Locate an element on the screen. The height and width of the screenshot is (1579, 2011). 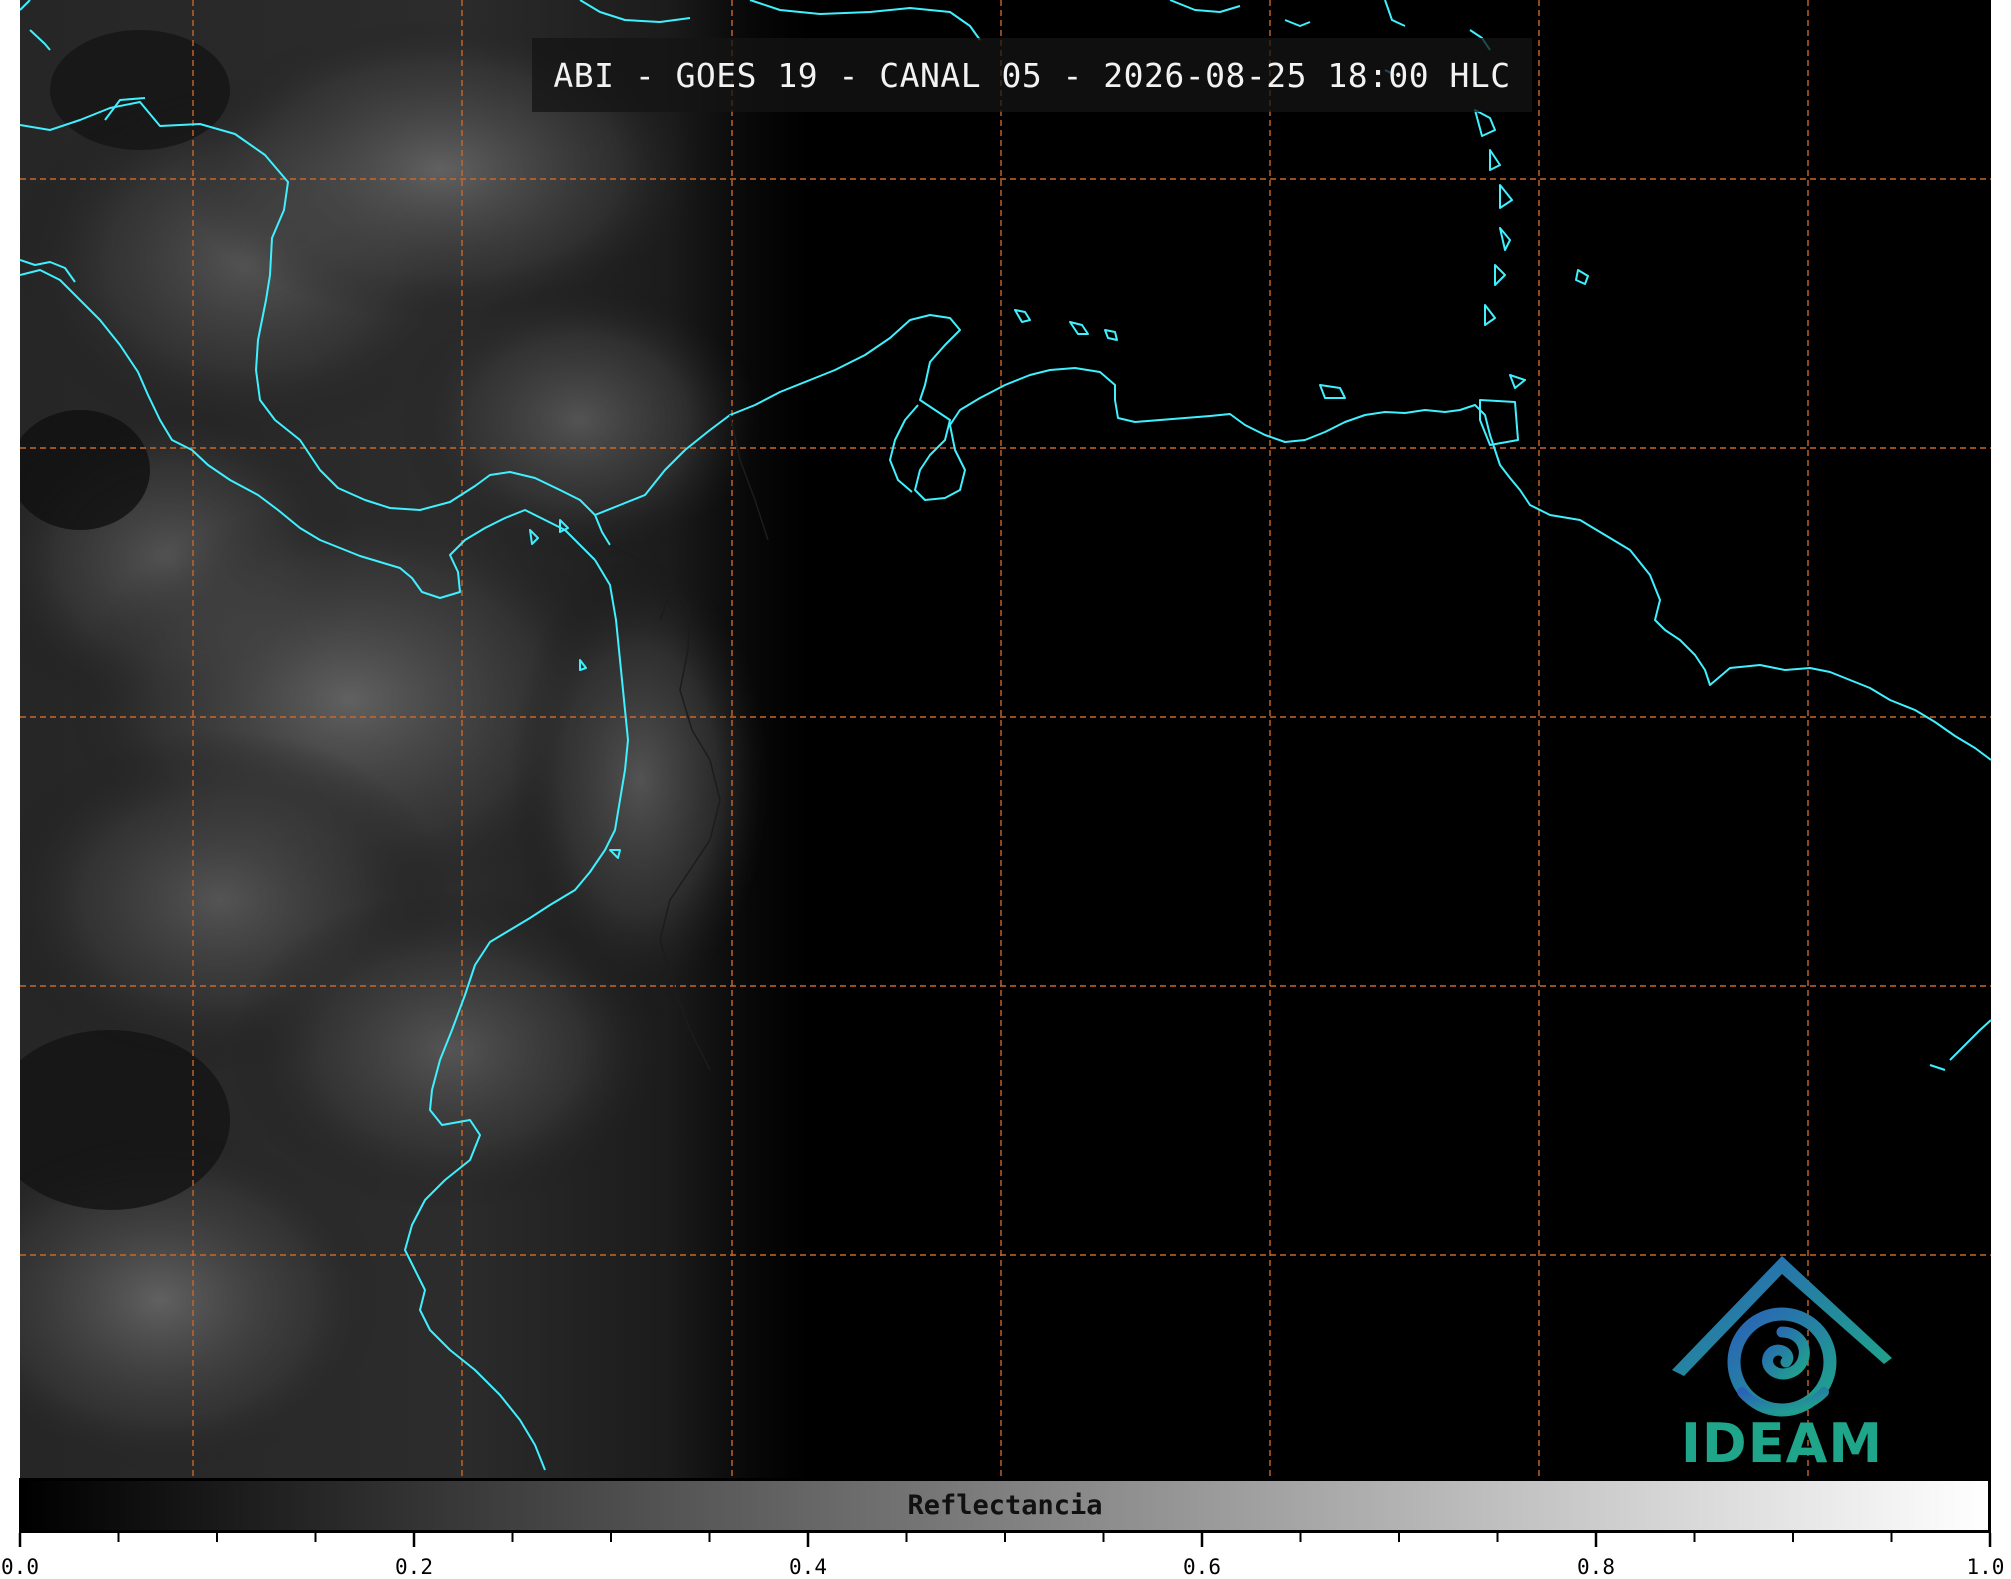
ideam-logo: IDEAM is located at coordinates (1782, 1363).